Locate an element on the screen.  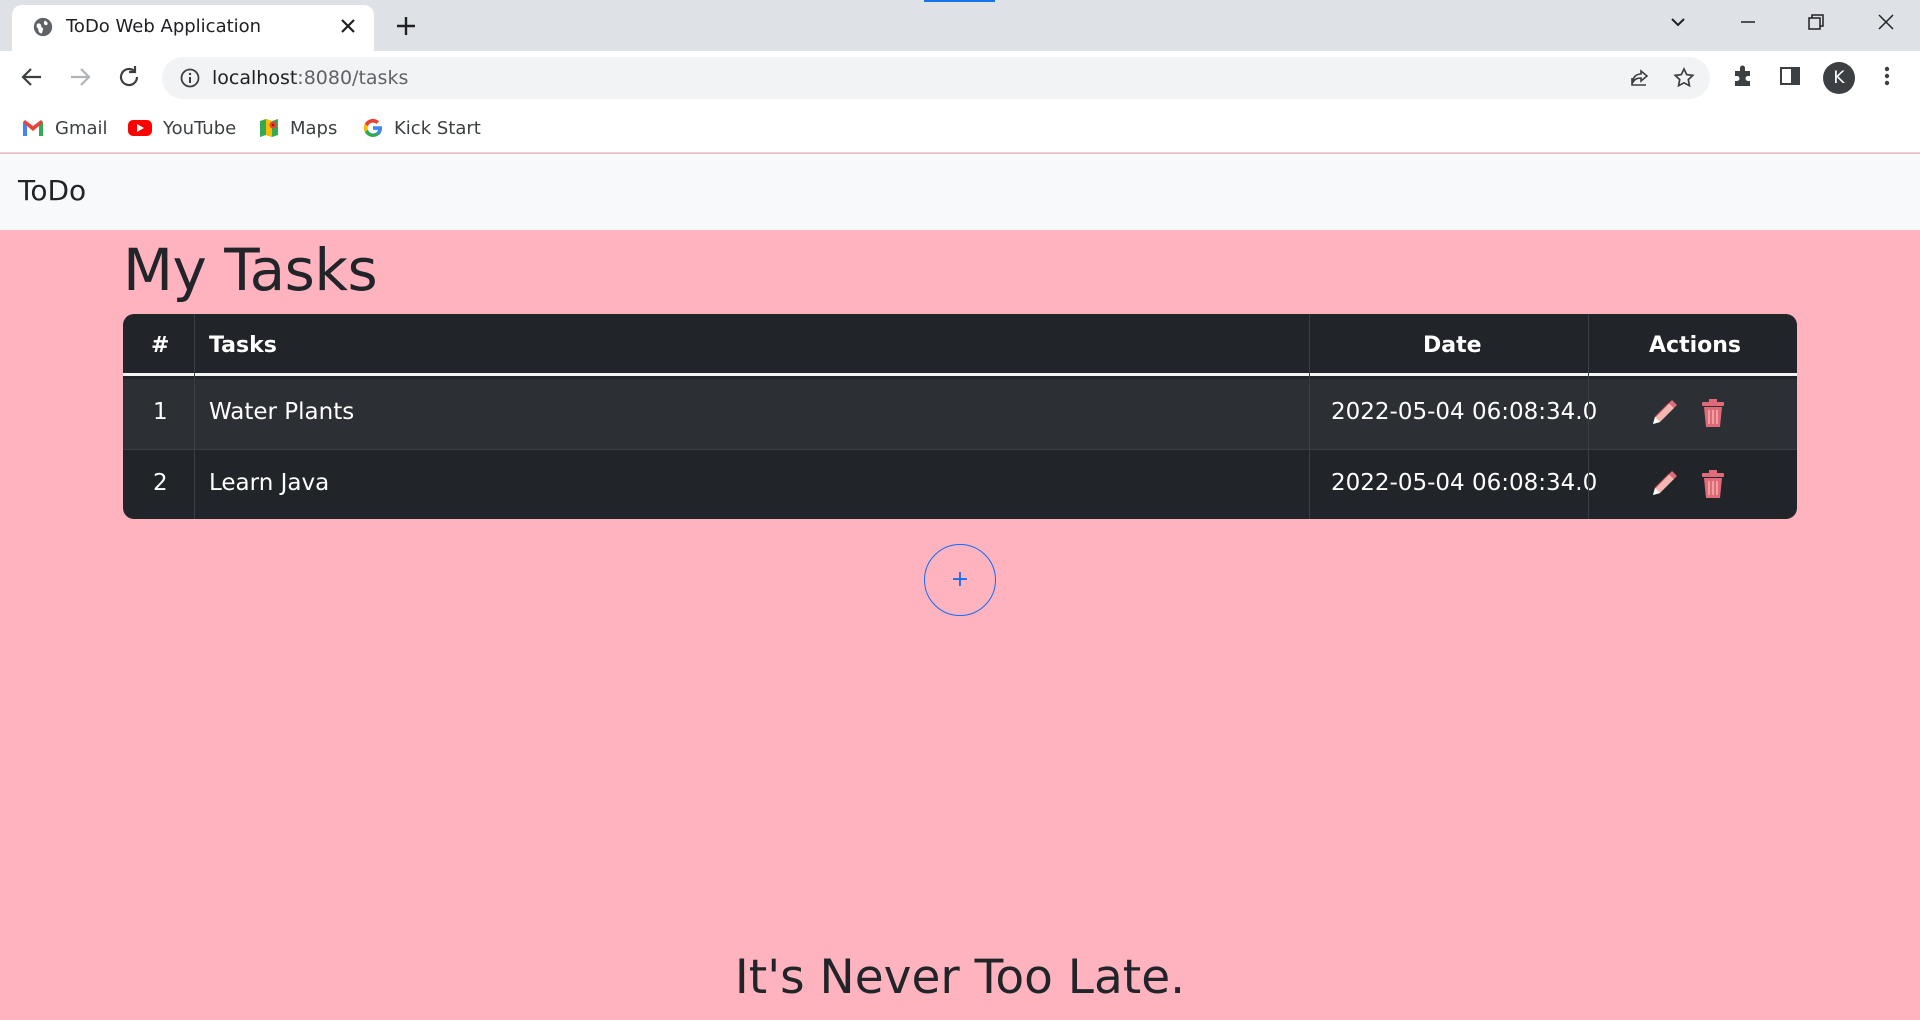
forward-icon is located at coordinates (80, 77).